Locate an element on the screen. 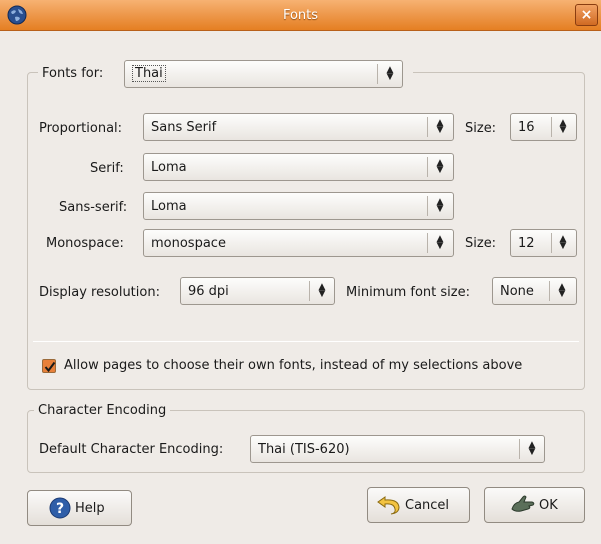 The image size is (601, 544). minimum-font-size-select: None ▲ ▼ is located at coordinates (534, 291).